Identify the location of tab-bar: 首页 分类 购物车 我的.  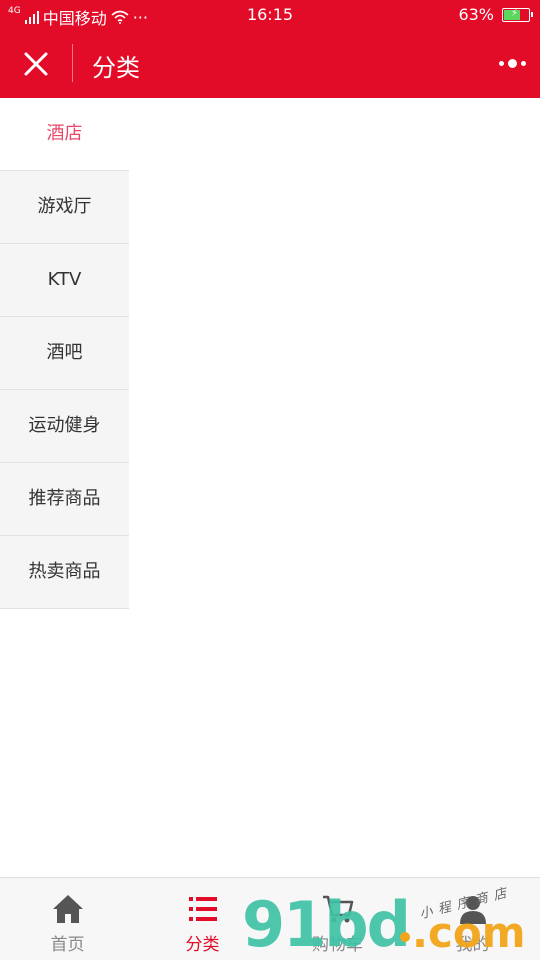
(270, 918).